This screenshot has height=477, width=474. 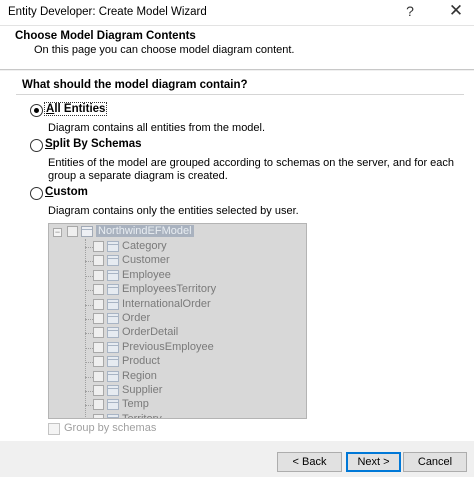 I want to click on page-title: Choose Model Diagram Contents, so click(x=105, y=36).